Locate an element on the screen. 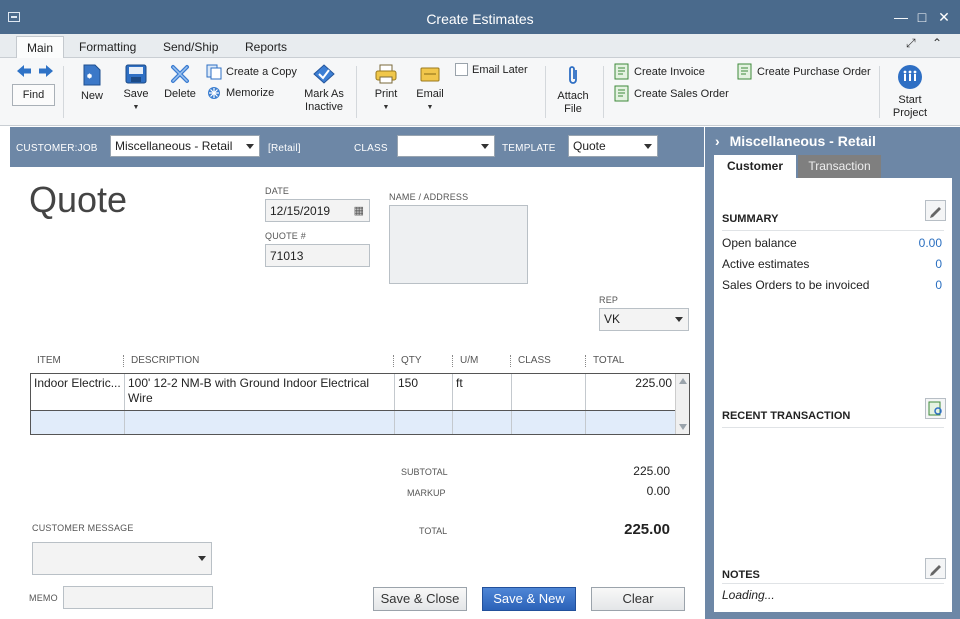 The height and width of the screenshot is (619, 960). purchase-order-icon is located at coordinates (744, 71).